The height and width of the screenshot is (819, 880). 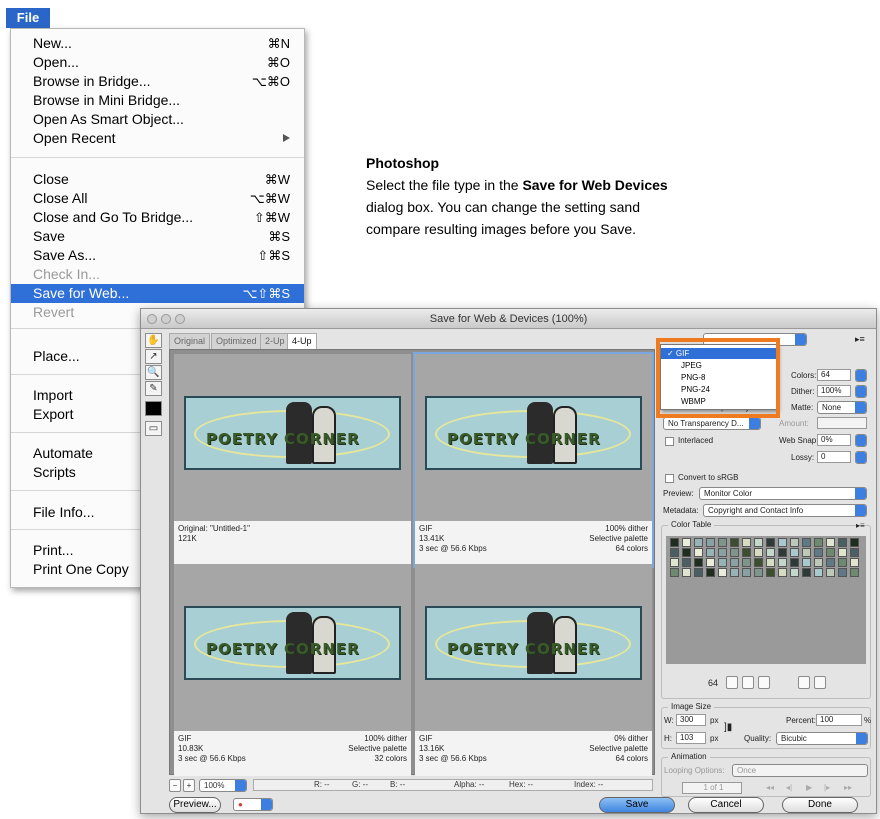 What do you see at coordinates (180, 319) in the screenshot?
I see `zoom-window-icon` at bounding box center [180, 319].